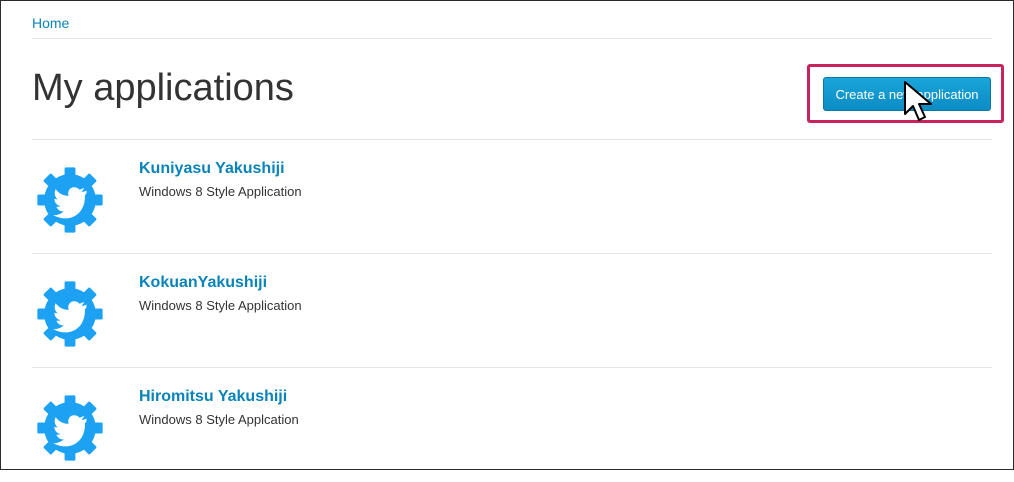  What do you see at coordinates (203, 283) in the screenshot?
I see `app-name-link: KokuanYakushiji` at bounding box center [203, 283].